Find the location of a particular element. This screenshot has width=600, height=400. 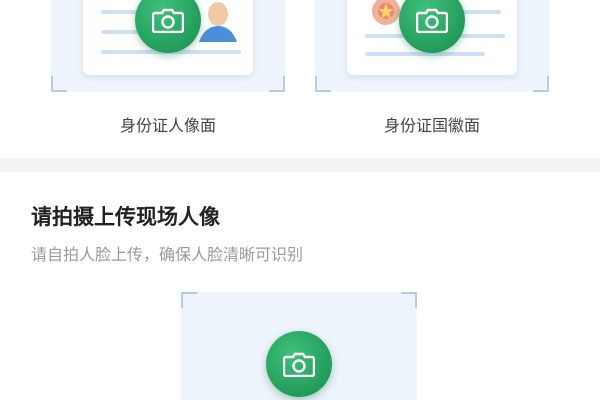

card-text-line is located at coordinates (425, 54).